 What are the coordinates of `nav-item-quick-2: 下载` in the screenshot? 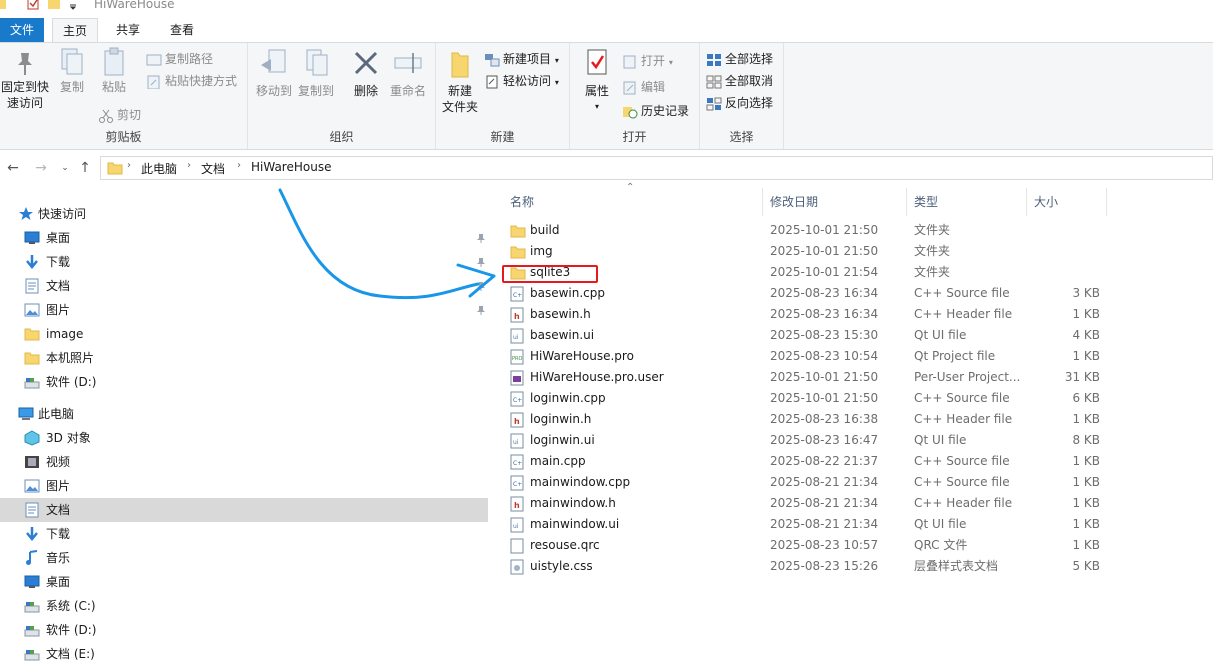 It's located at (244, 262).